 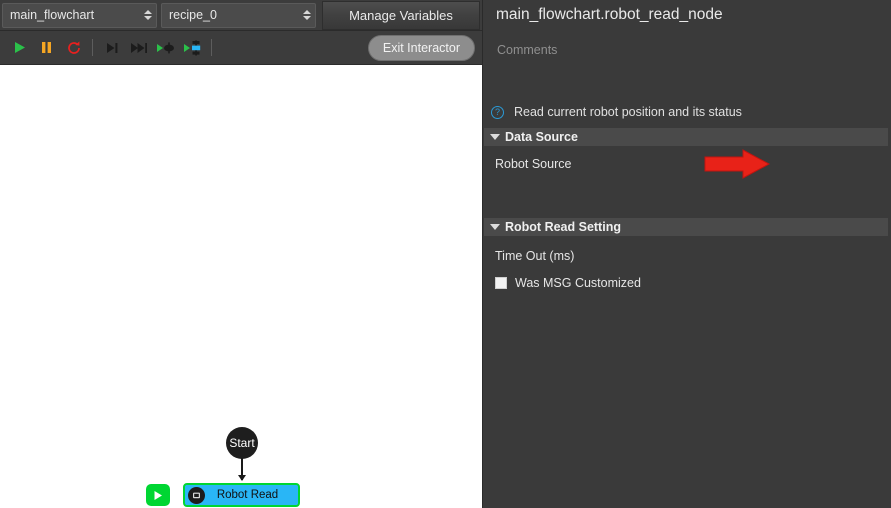 I want to click on step-over-button, so click(x=111, y=47).